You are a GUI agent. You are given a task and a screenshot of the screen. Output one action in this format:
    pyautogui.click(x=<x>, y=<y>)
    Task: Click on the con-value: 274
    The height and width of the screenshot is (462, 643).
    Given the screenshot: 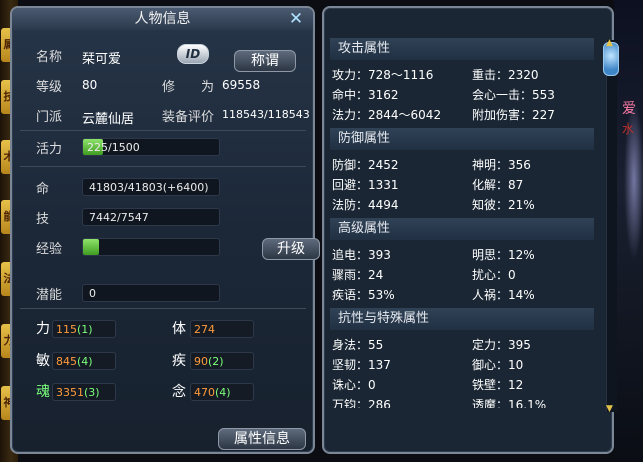 What is the action you would take?
    pyautogui.click(x=204, y=329)
    